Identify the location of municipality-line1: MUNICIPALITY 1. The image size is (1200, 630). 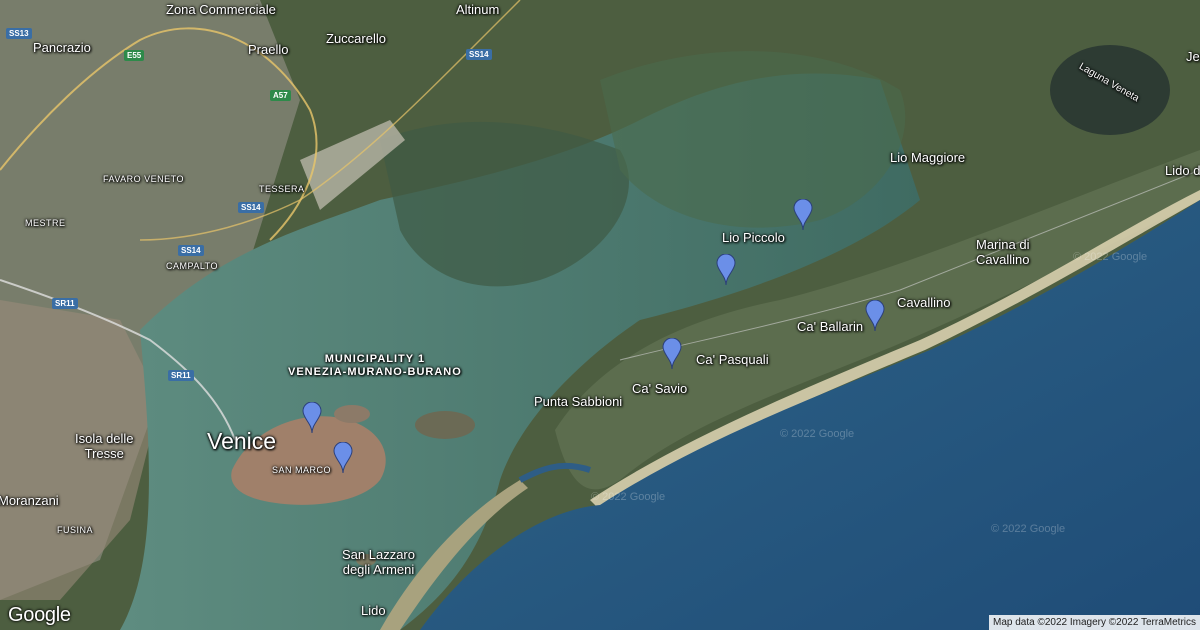
(375, 359).